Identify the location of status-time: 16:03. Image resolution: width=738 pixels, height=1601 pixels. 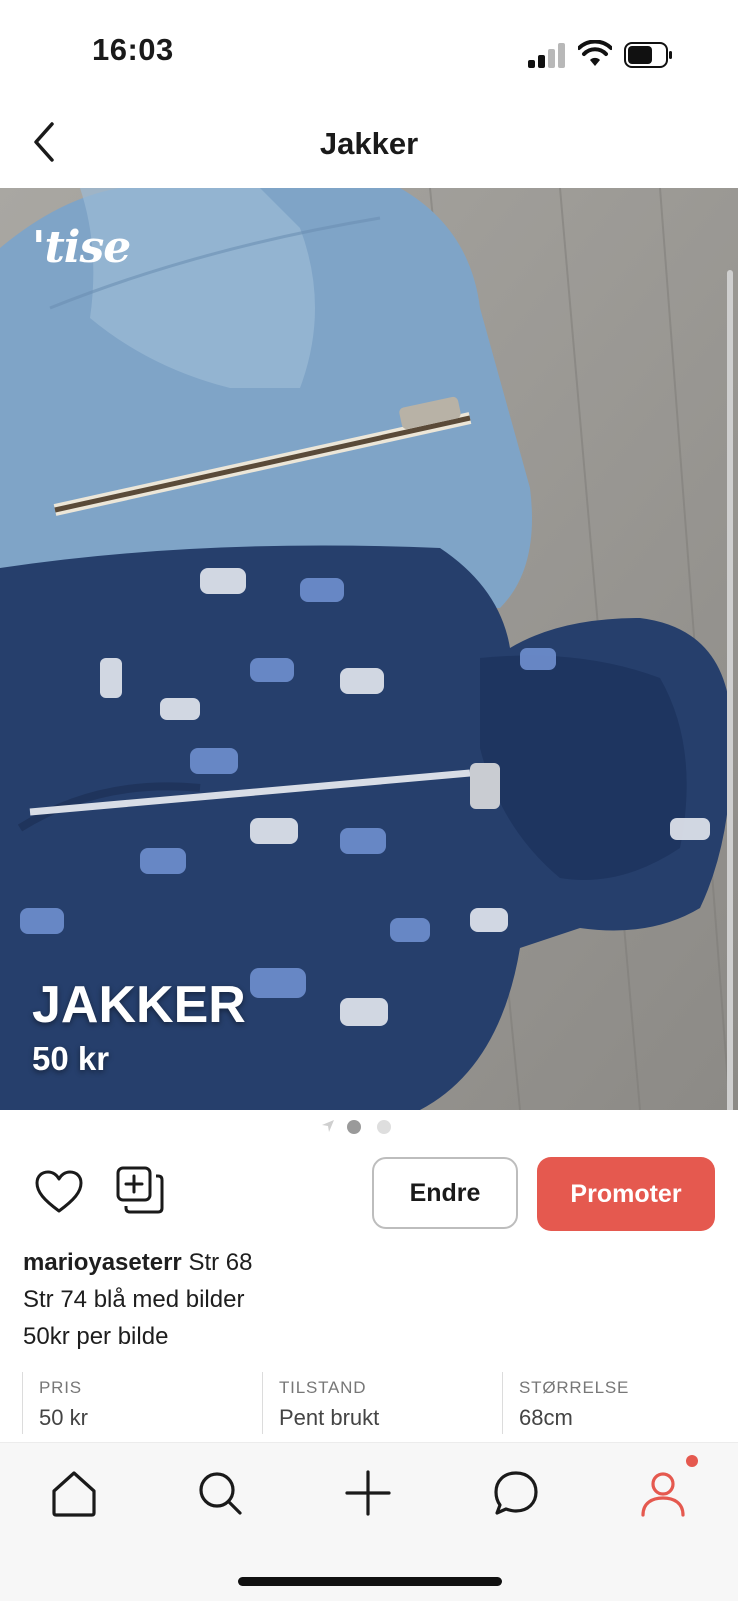
(133, 49).